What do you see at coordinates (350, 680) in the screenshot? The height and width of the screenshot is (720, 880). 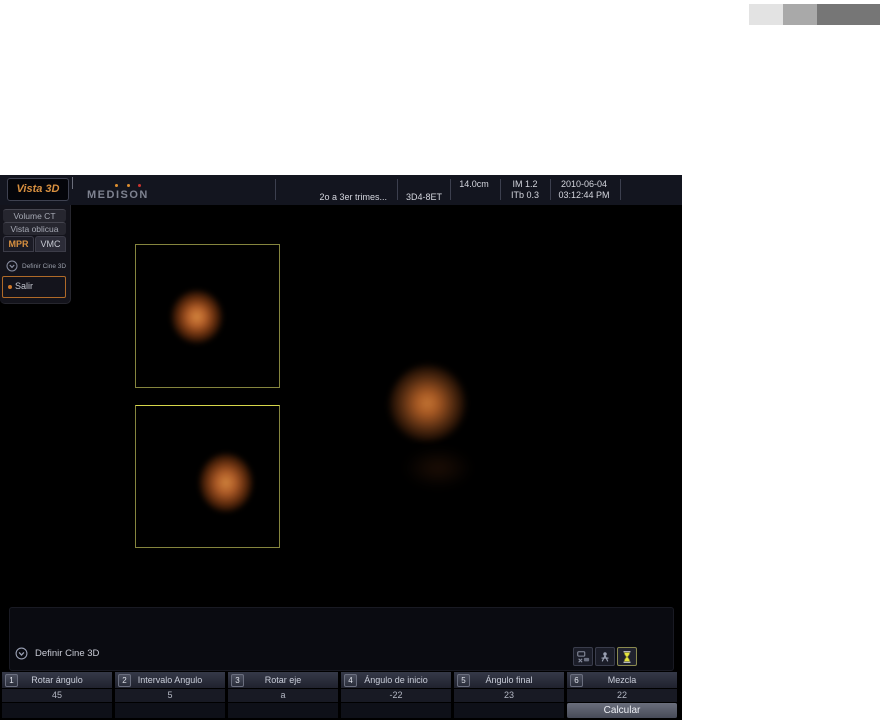 I see `softkey-number-badge: 4` at bounding box center [350, 680].